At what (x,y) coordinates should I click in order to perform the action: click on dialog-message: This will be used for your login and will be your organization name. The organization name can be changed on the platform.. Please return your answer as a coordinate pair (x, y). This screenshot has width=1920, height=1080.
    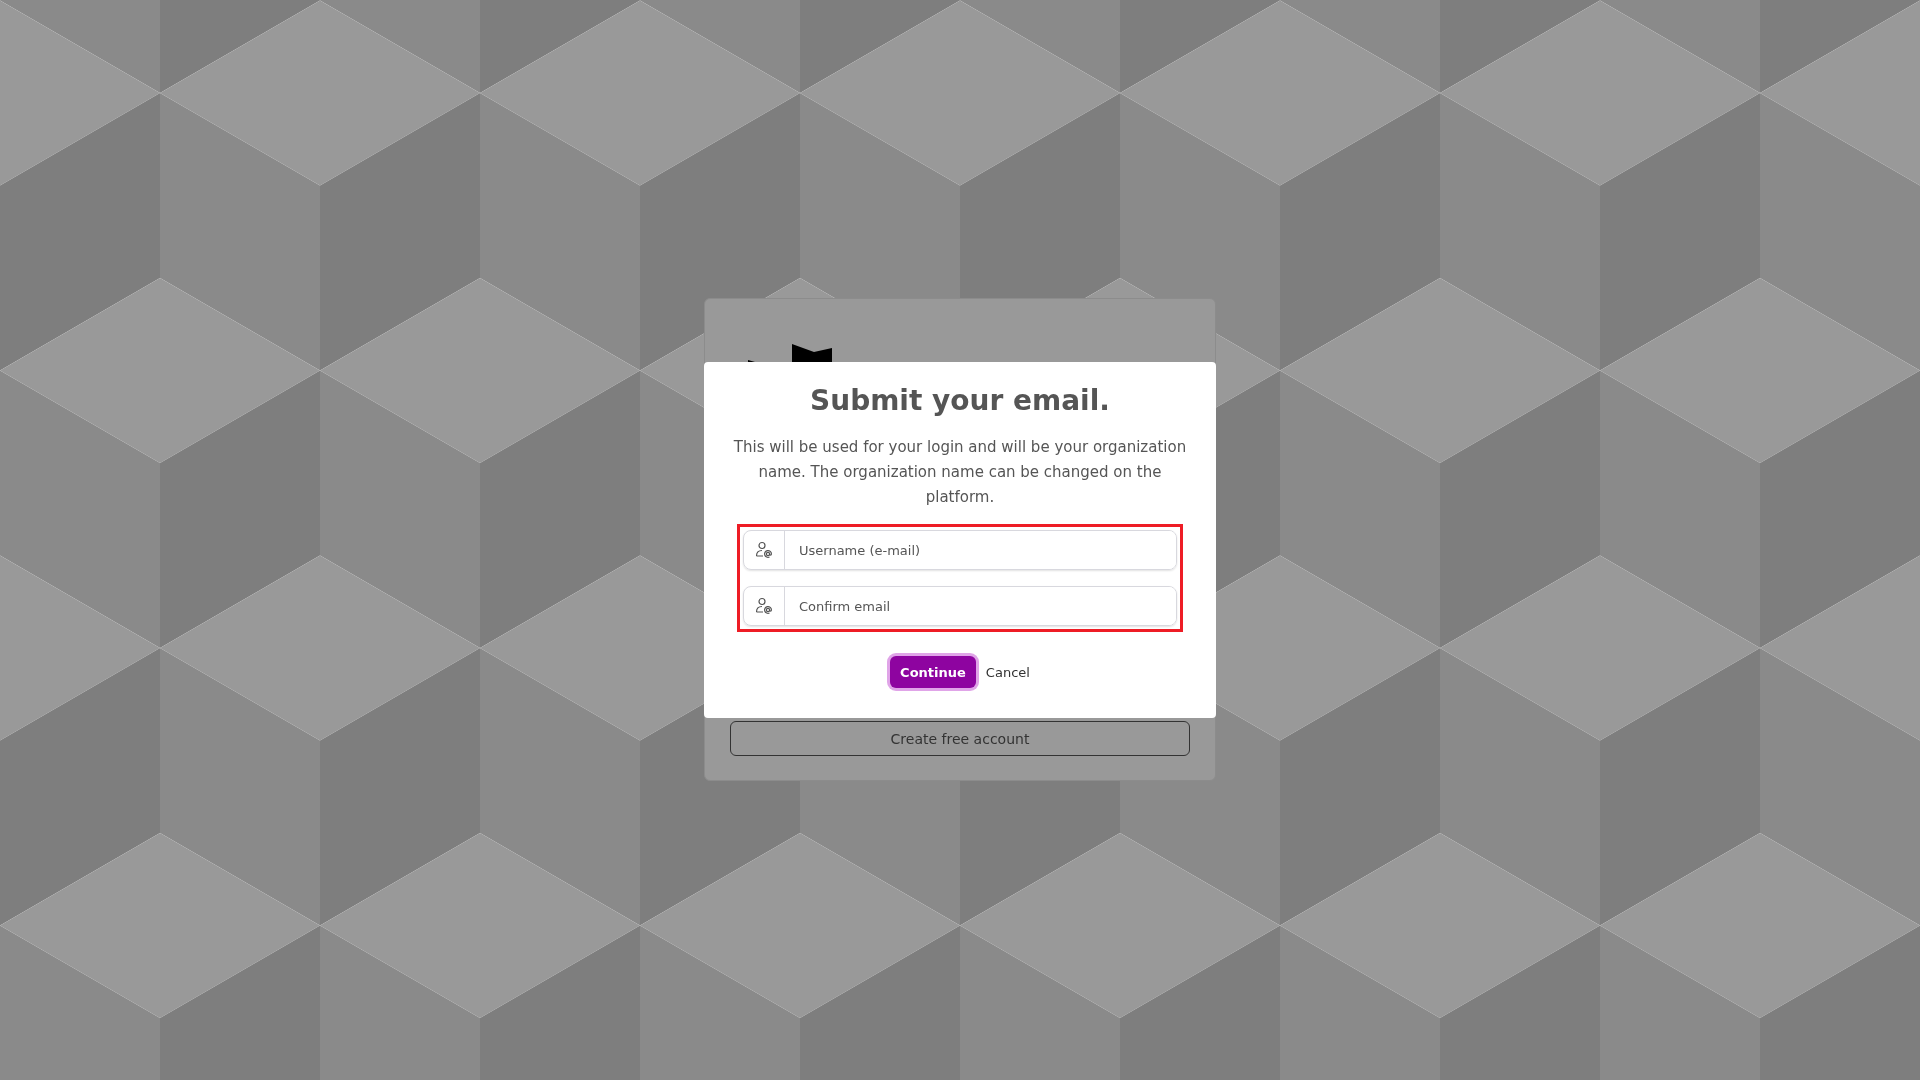
    Looking at the image, I should click on (960, 472).